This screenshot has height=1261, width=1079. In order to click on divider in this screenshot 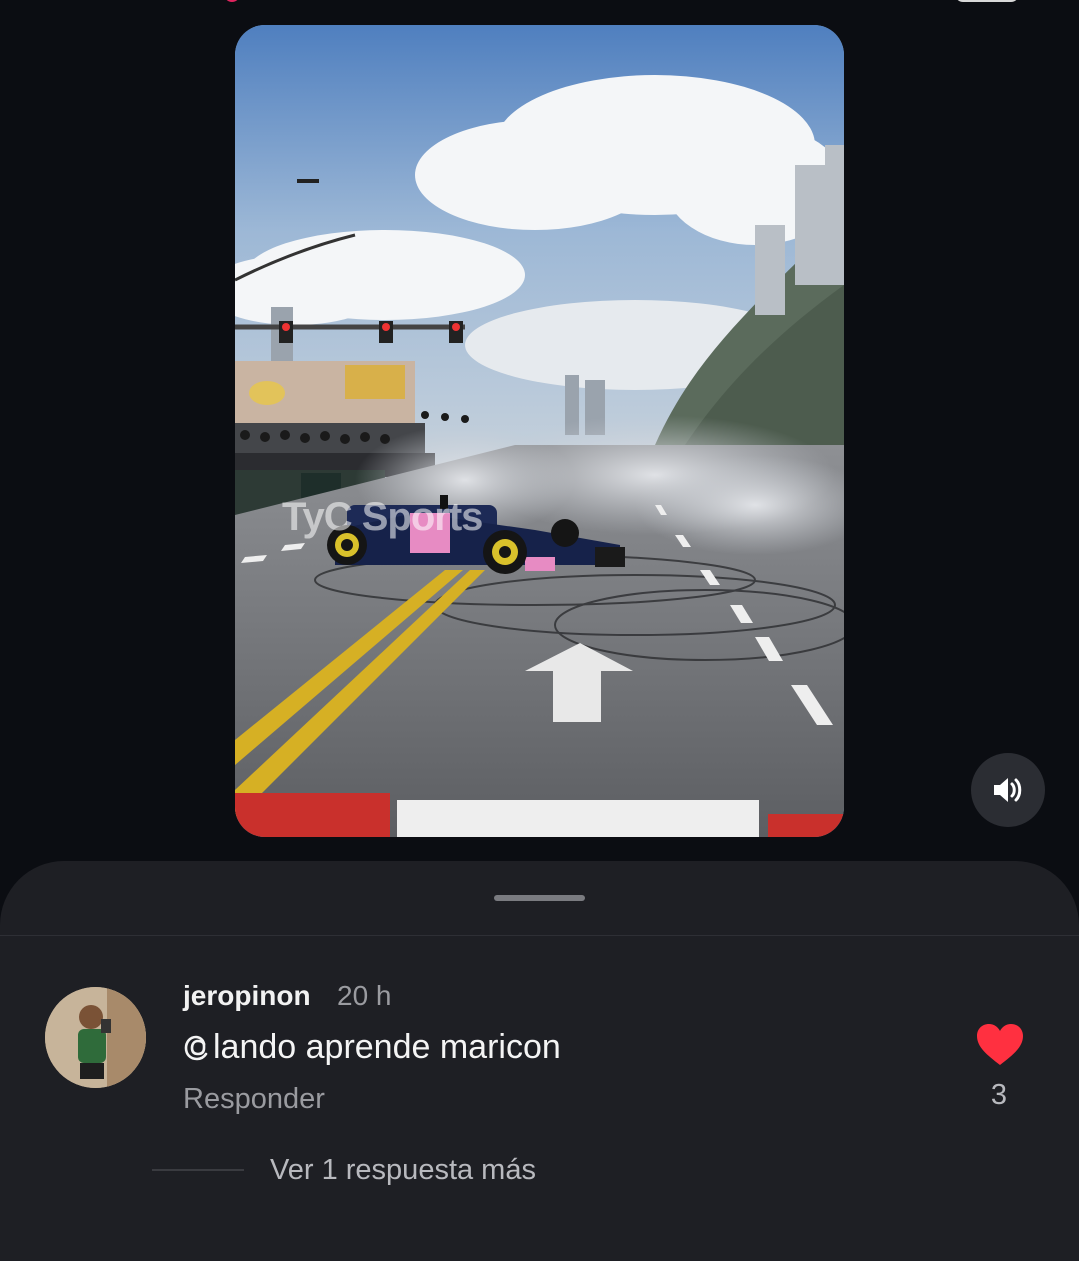, I will do `click(539, 935)`.